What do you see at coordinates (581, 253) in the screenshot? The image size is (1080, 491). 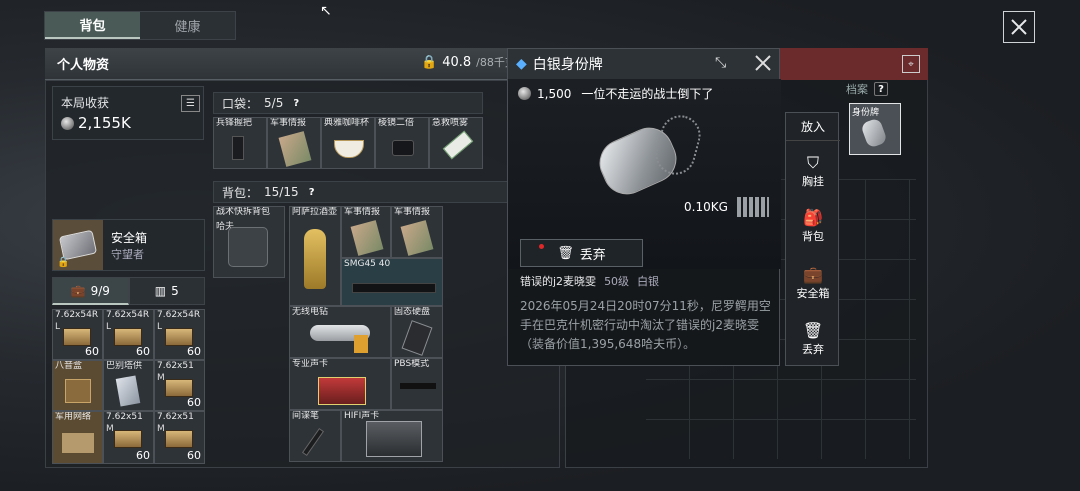 I see `drop-button: 🗑 丢弃` at bounding box center [581, 253].